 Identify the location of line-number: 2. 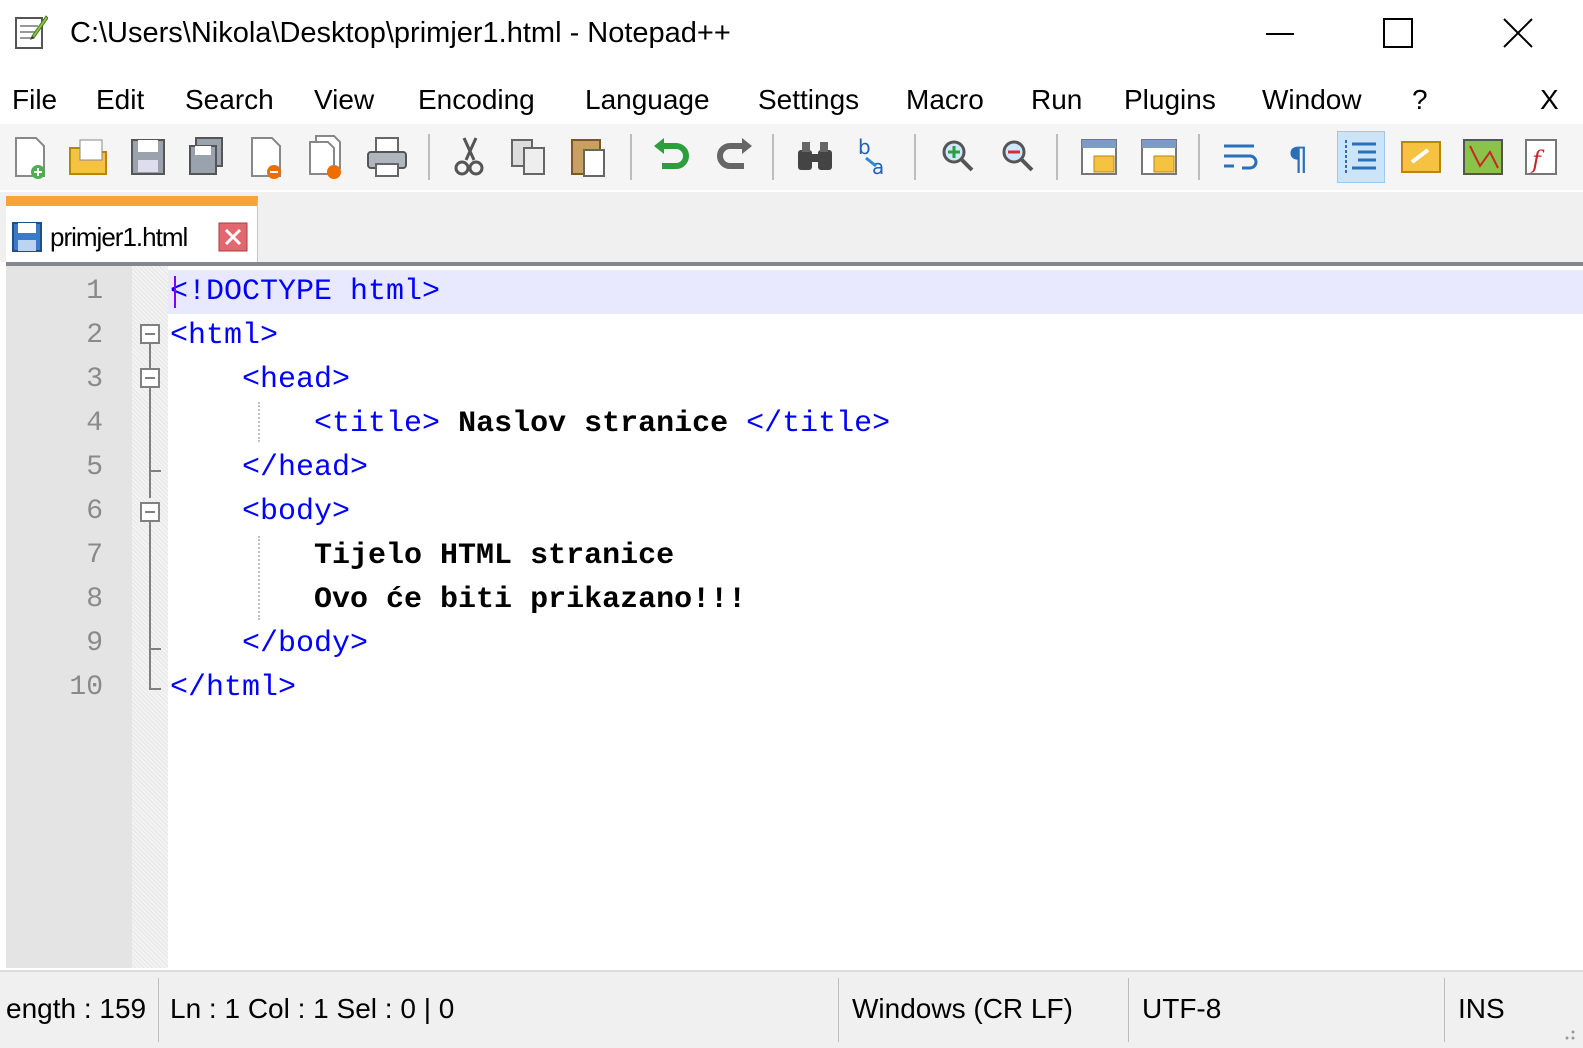
(94, 335).